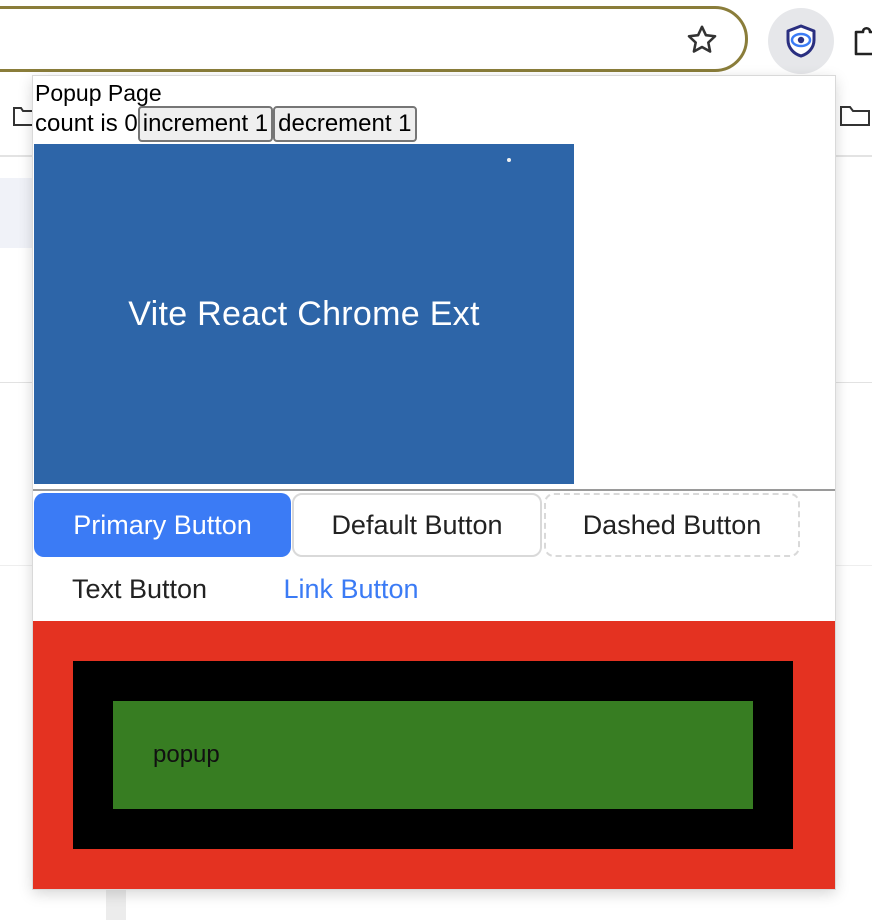 Image resolution: width=872 pixels, height=920 pixels. I want to click on section-divider, so click(434, 490).